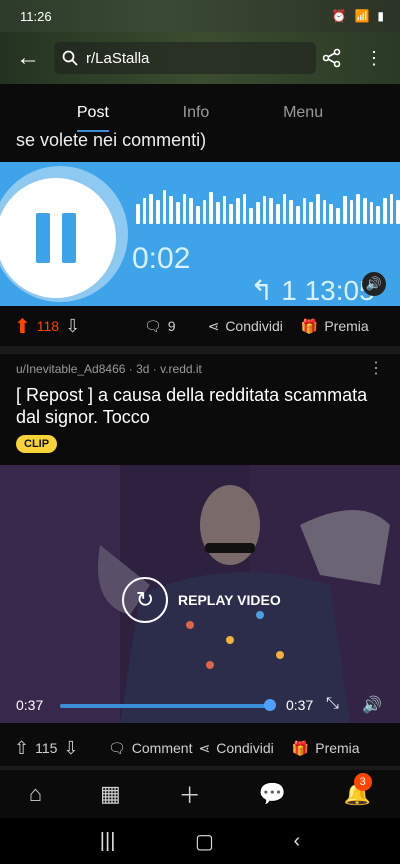 The width and height of the screenshot is (400, 864). I want to click on audio-waveform, so click(268, 207).